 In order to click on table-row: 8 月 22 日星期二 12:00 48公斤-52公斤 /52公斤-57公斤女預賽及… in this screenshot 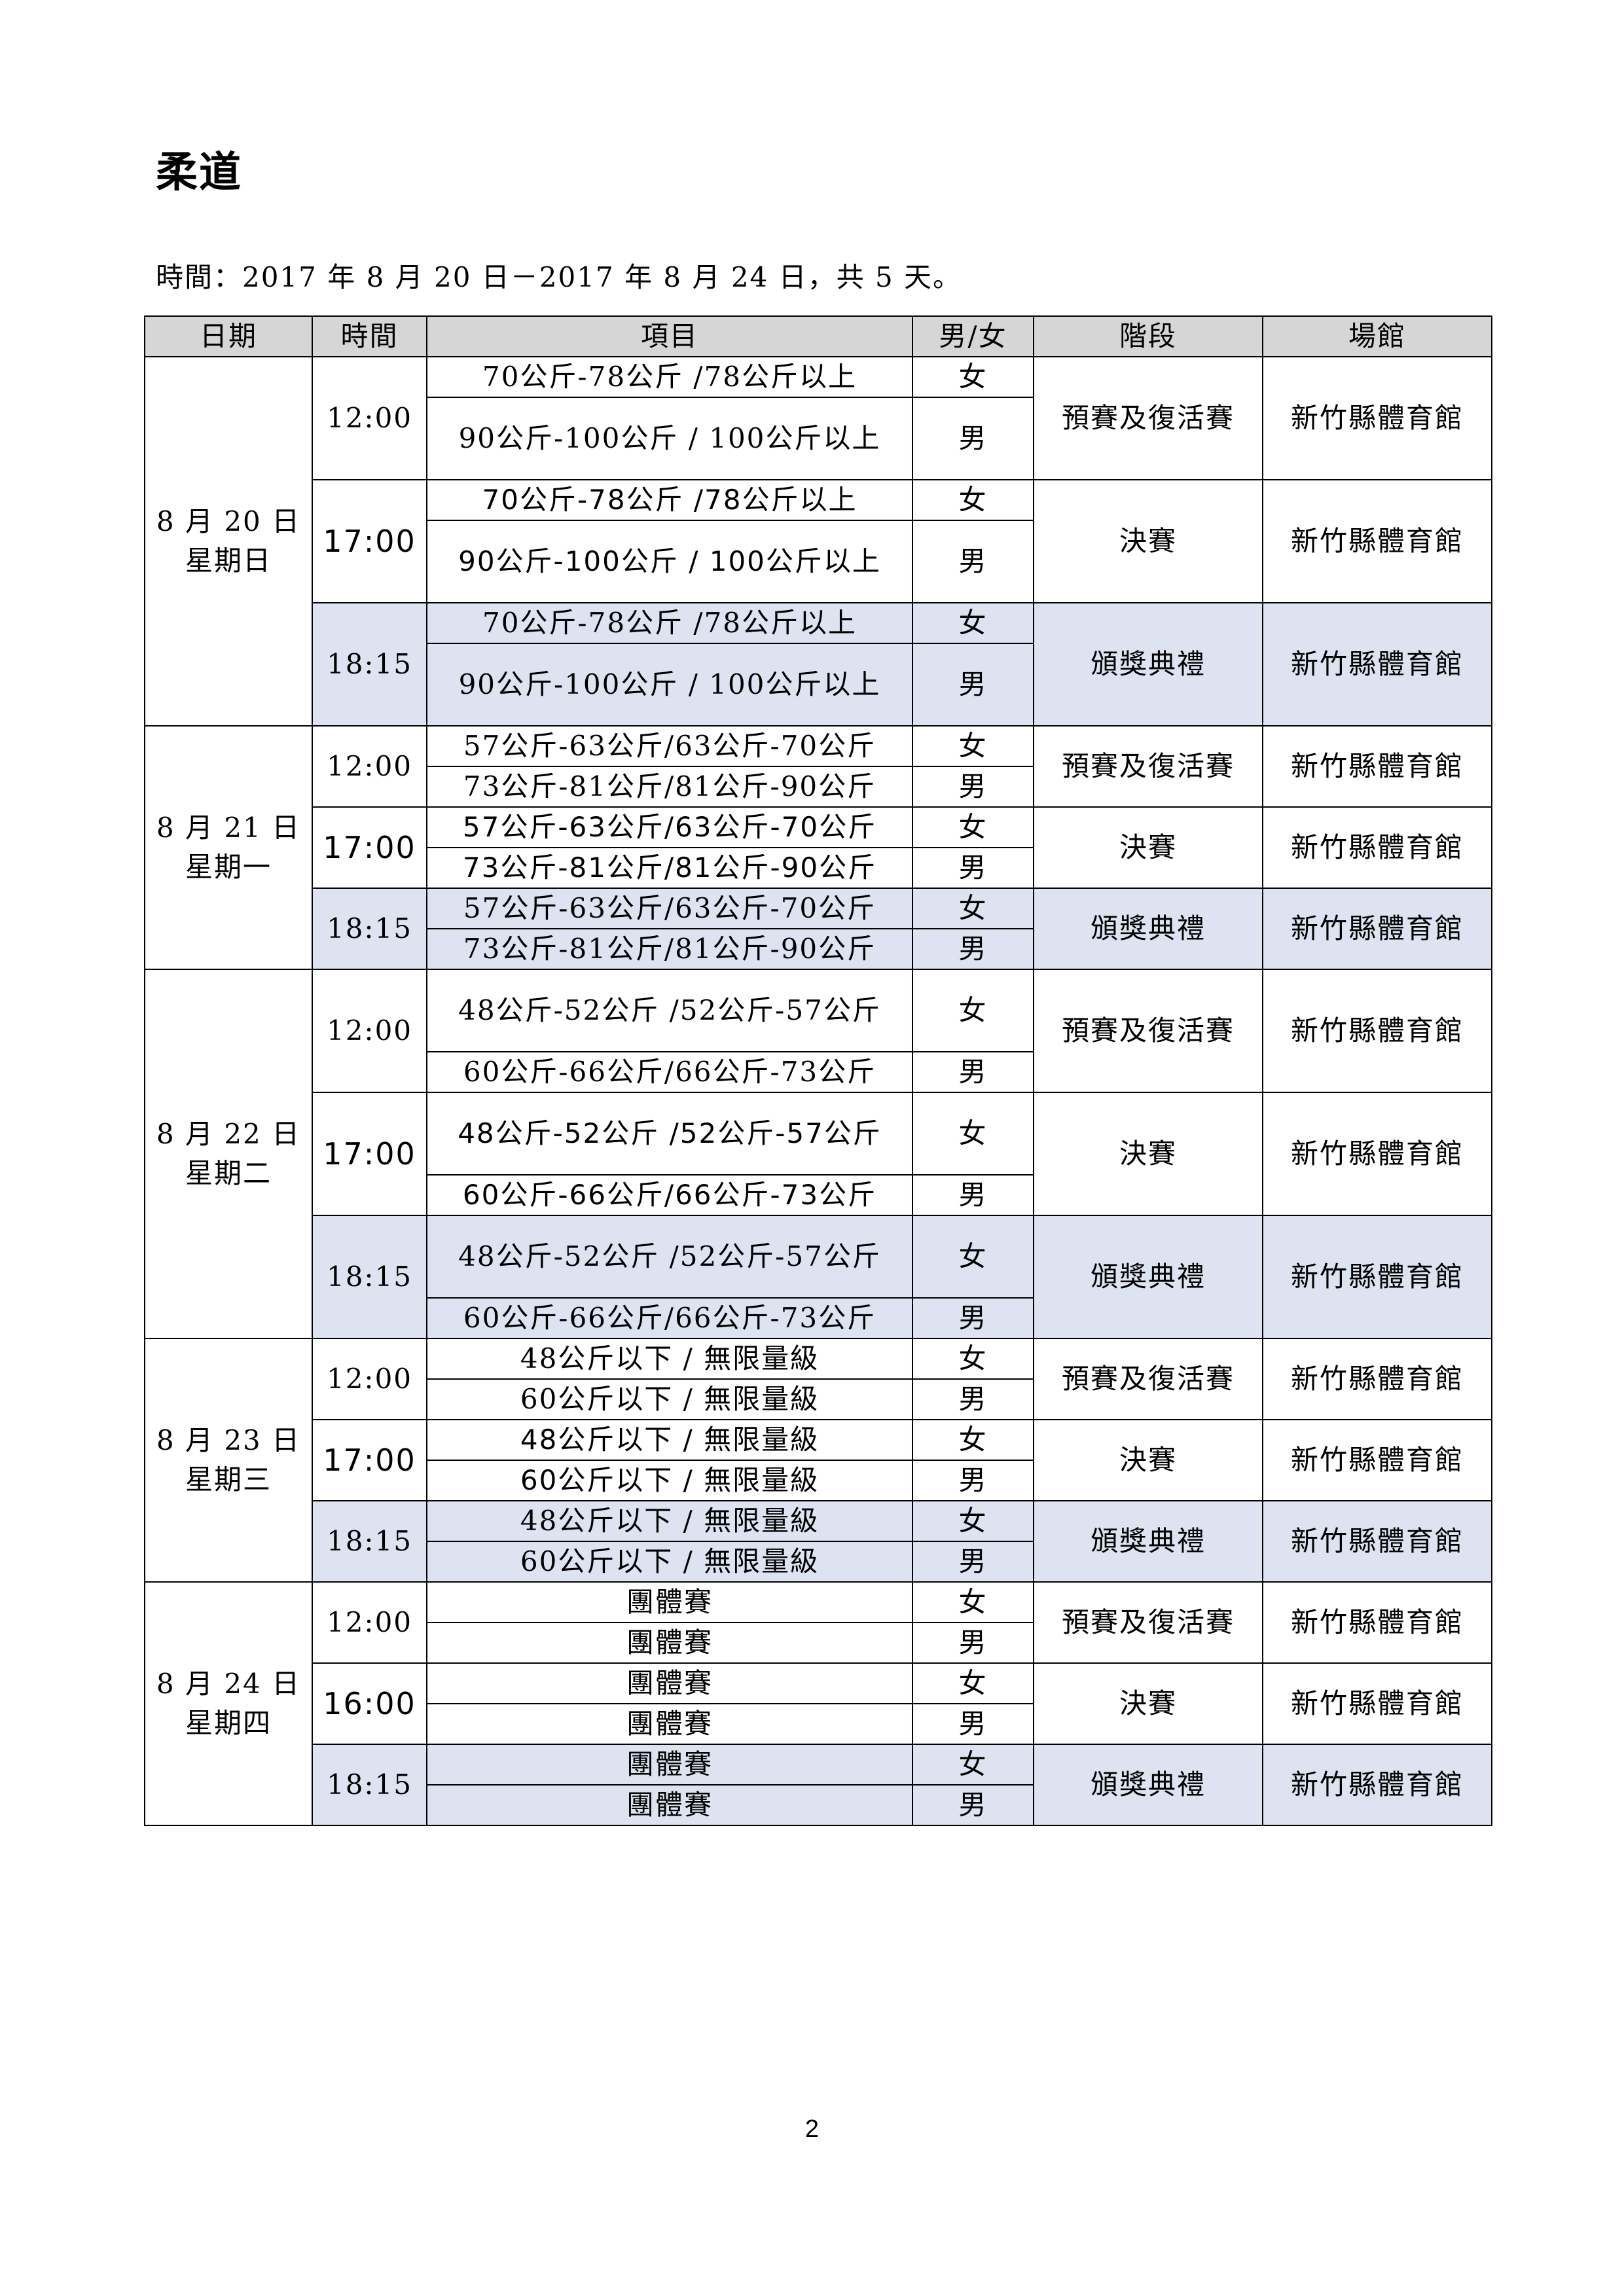, I will do `click(818, 1154)`.